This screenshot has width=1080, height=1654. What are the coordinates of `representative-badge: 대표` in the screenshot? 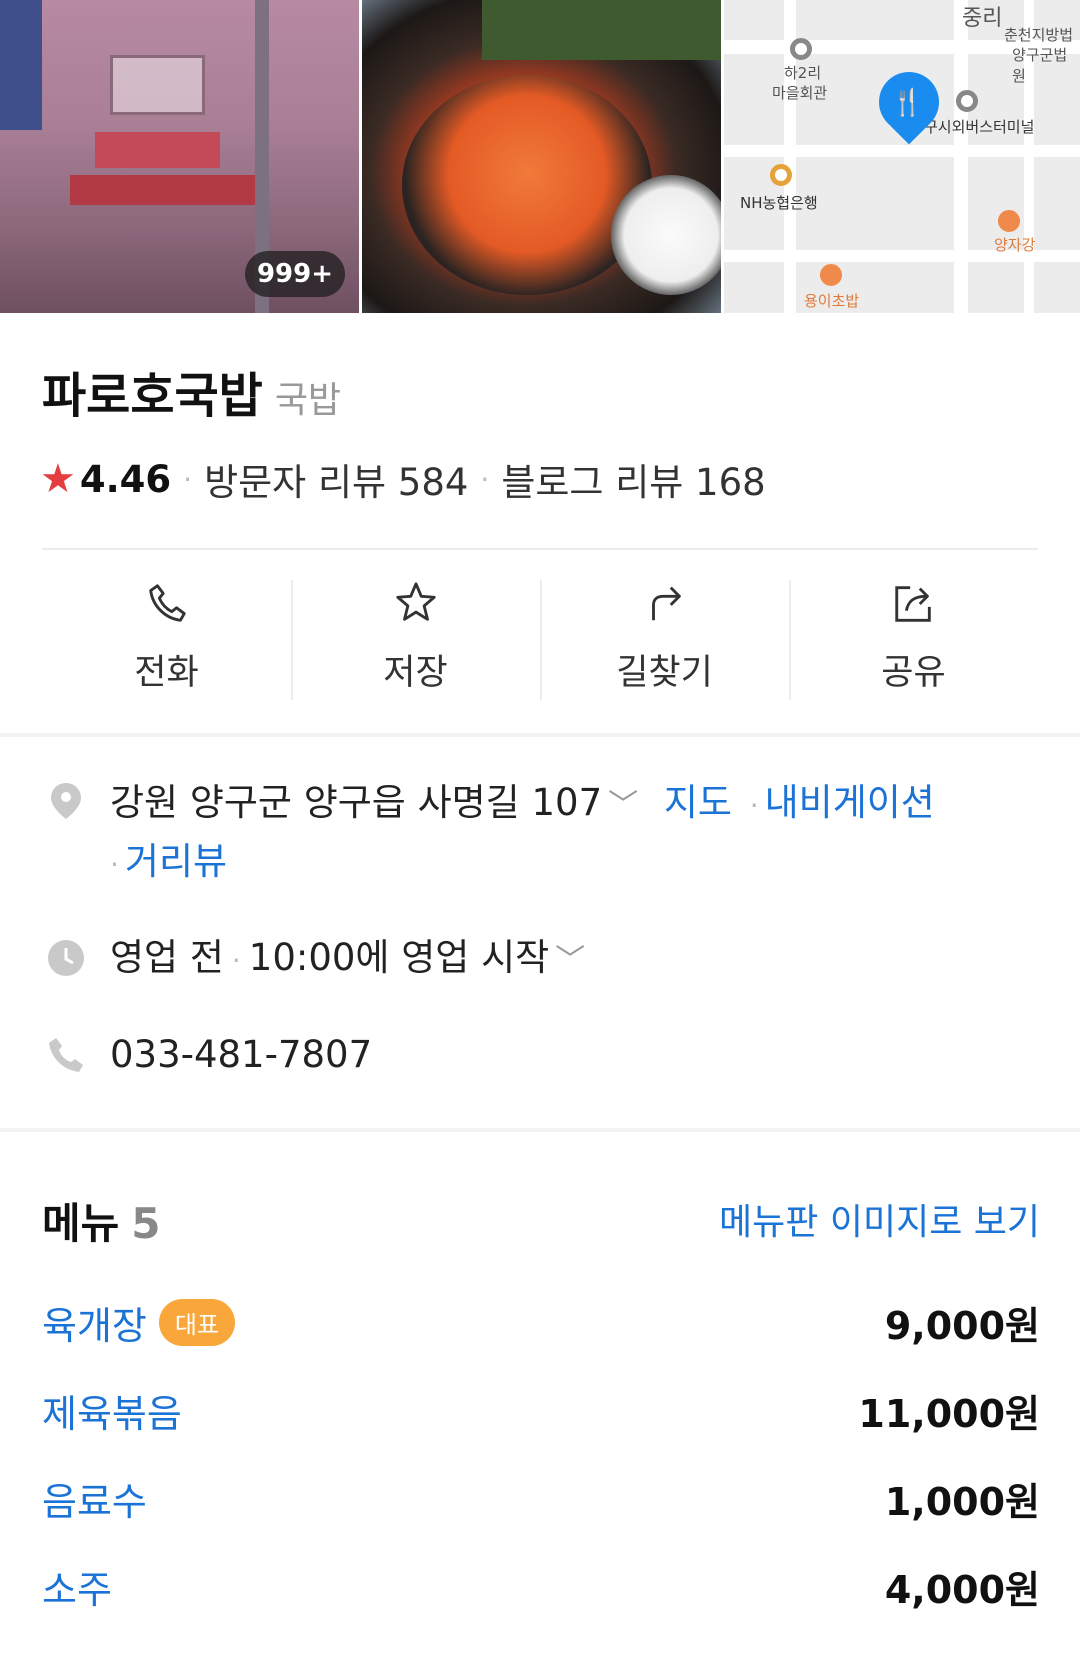 It's located at (197, 1322).